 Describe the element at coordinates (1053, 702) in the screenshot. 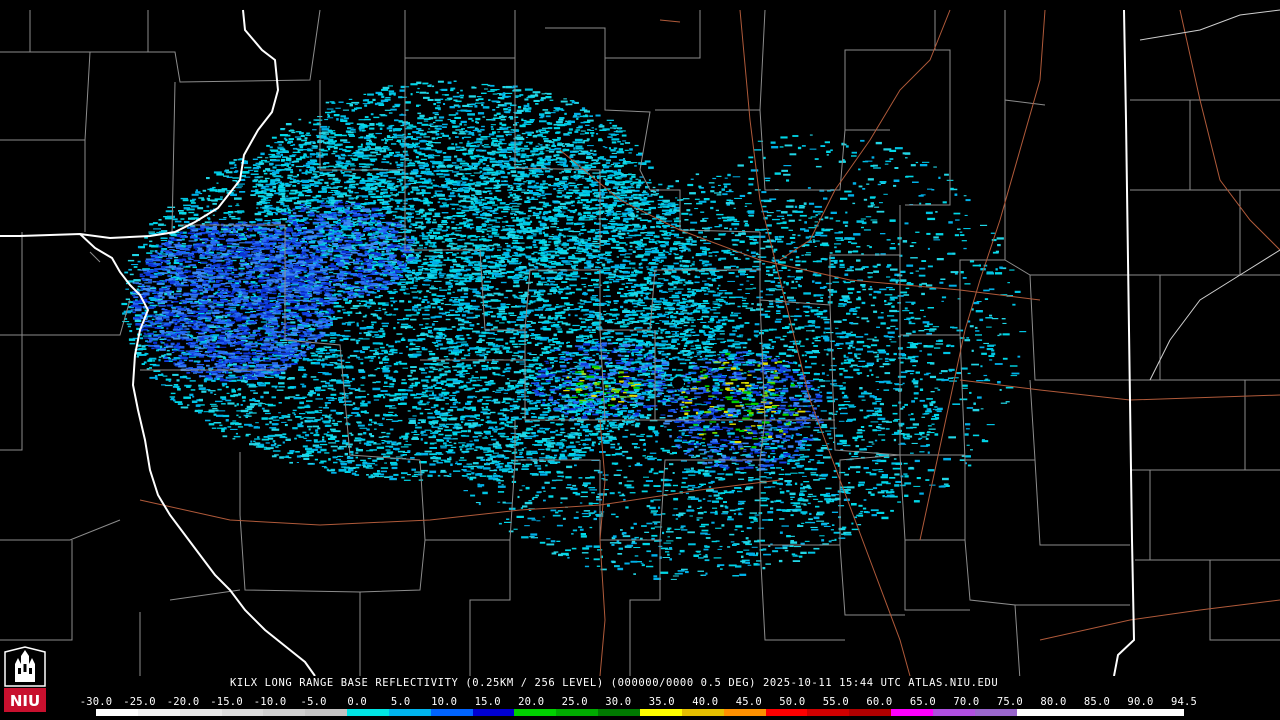

I see `scale-label: 80.0` at that location.